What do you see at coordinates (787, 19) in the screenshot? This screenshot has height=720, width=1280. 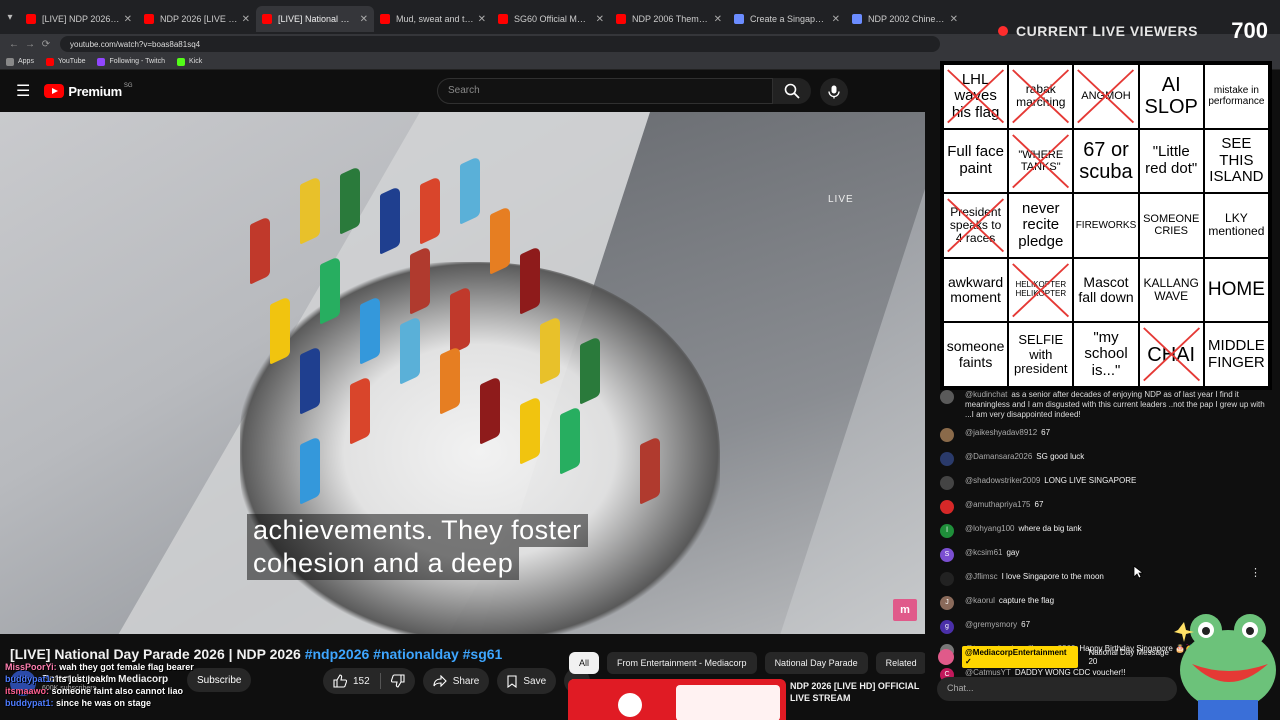 I see `browser-tab: Create a Singapore NDP Song ✕` at bounding box center [787, 19].